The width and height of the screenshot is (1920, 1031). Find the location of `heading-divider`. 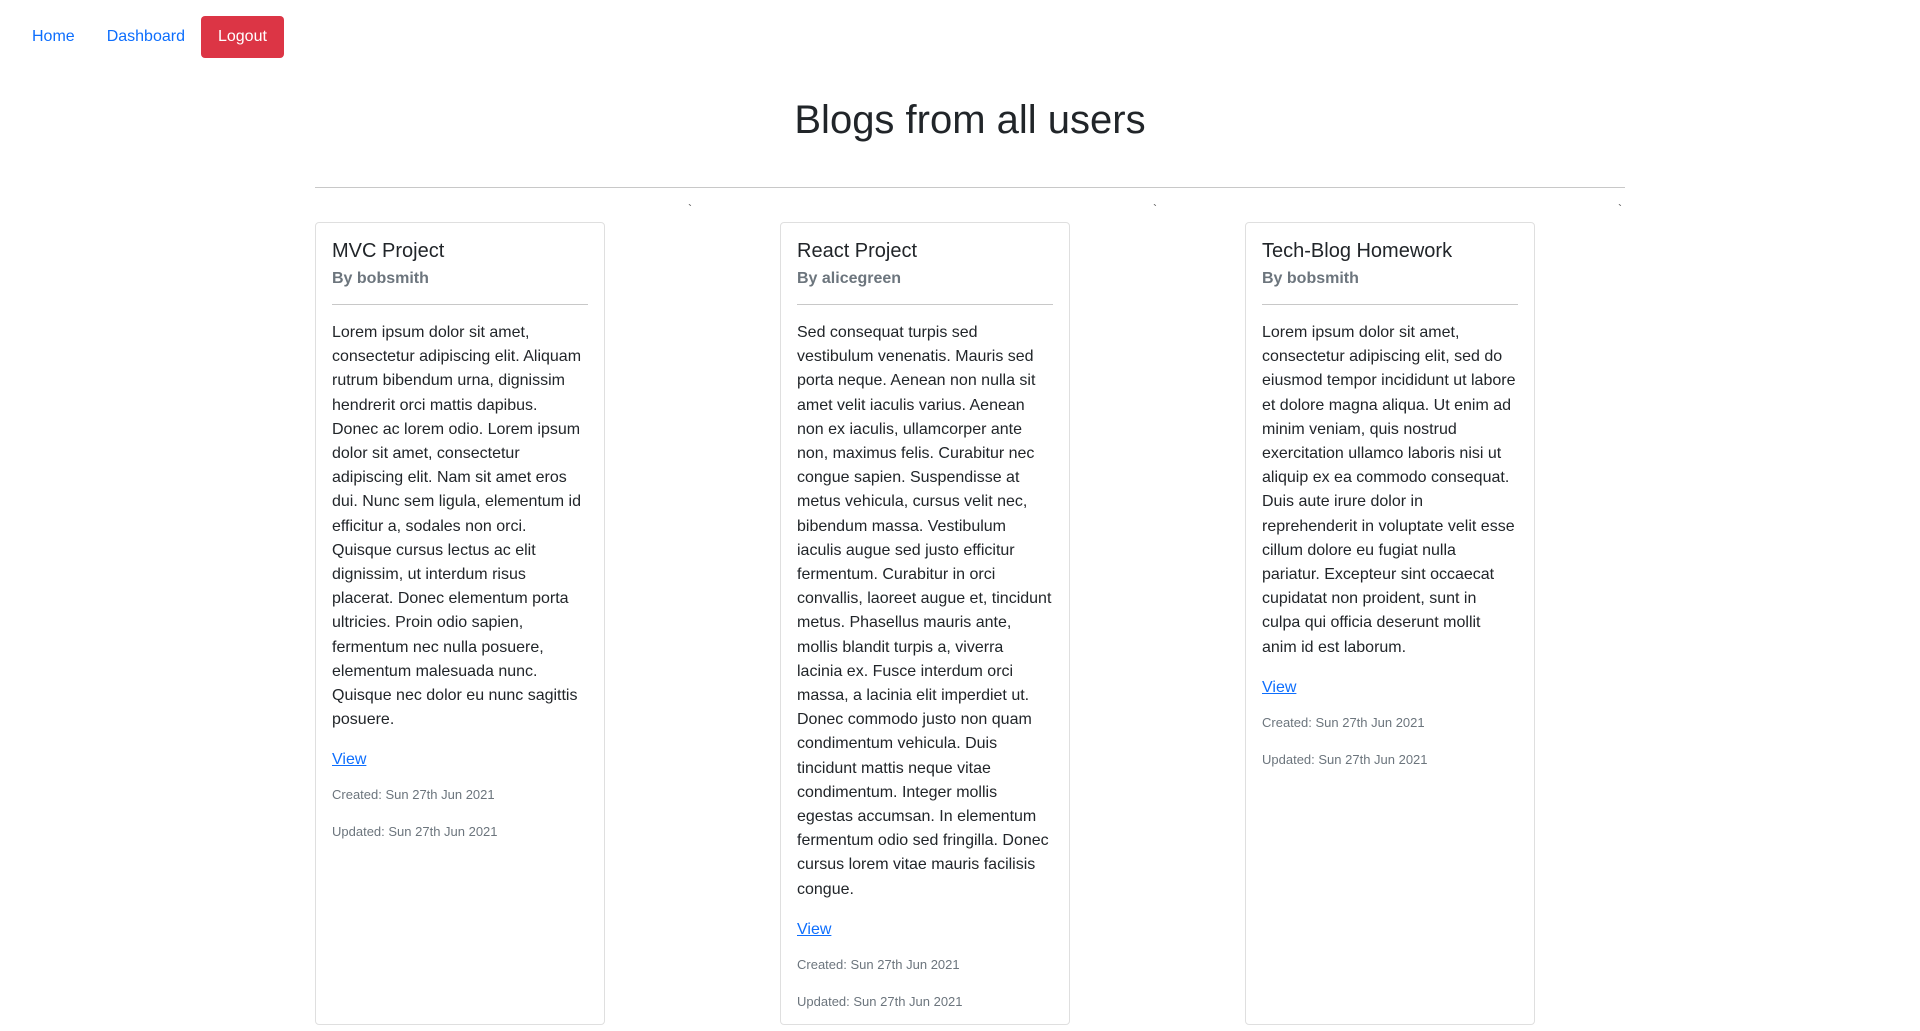

heading-divider is located at coordinates (970, 187).